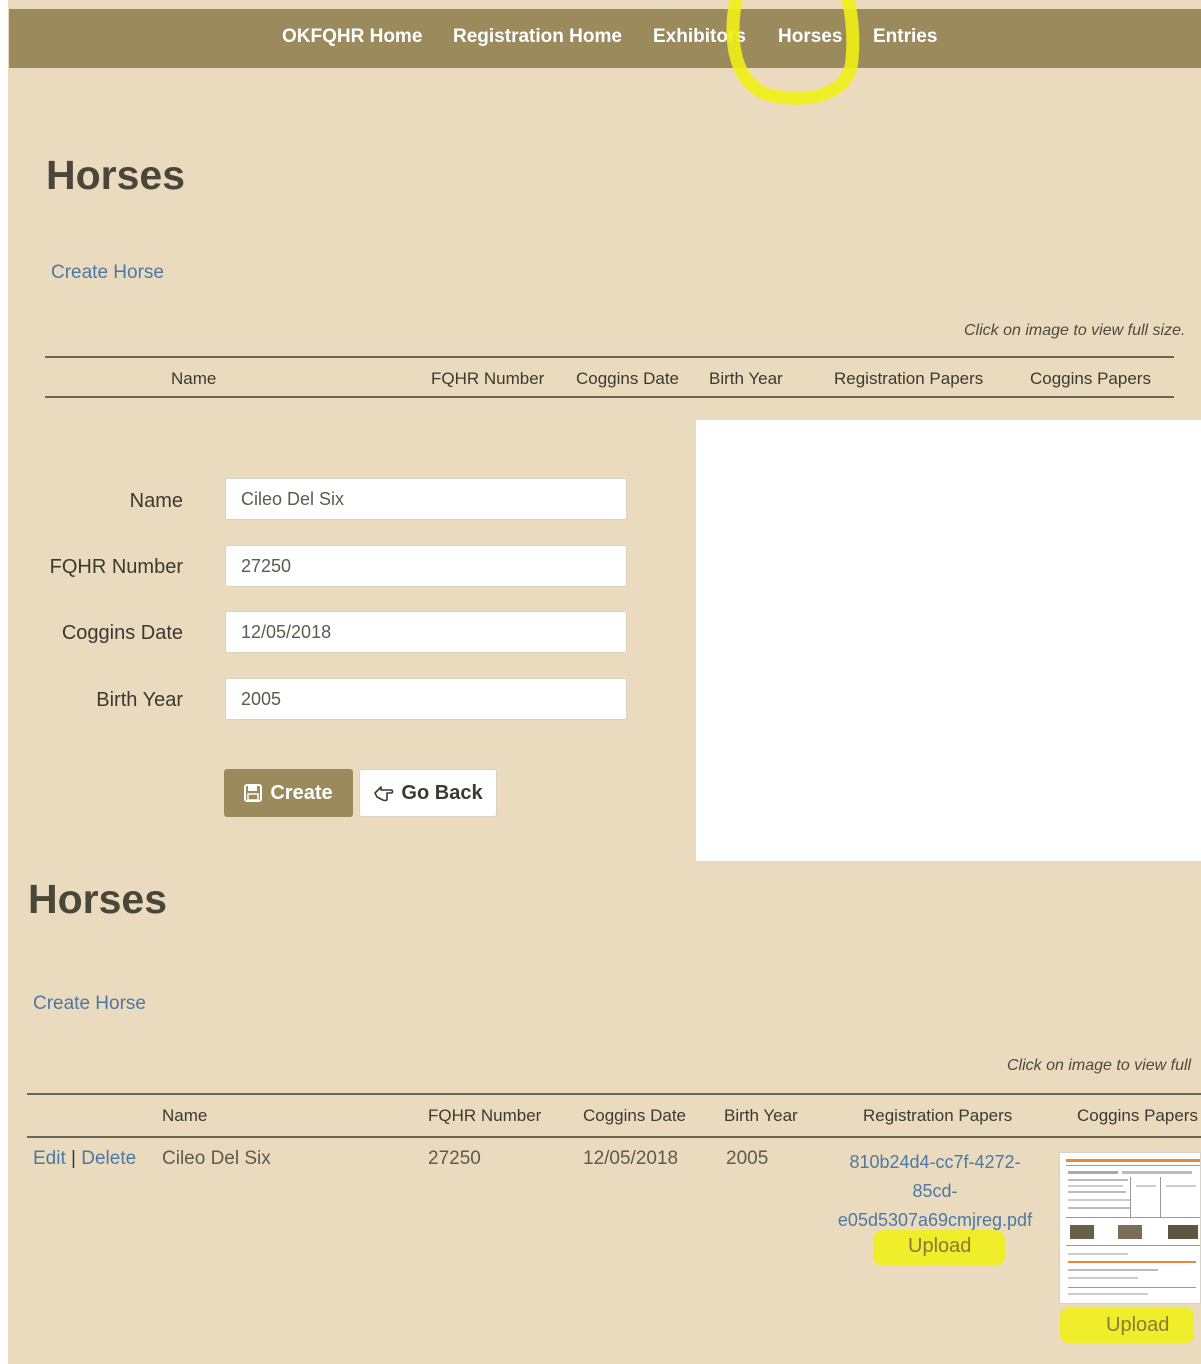 The height and width of the screenshot is (1364, 1201). I want to click on reg-file-line-2: 85cd-, so click(935, 1191).